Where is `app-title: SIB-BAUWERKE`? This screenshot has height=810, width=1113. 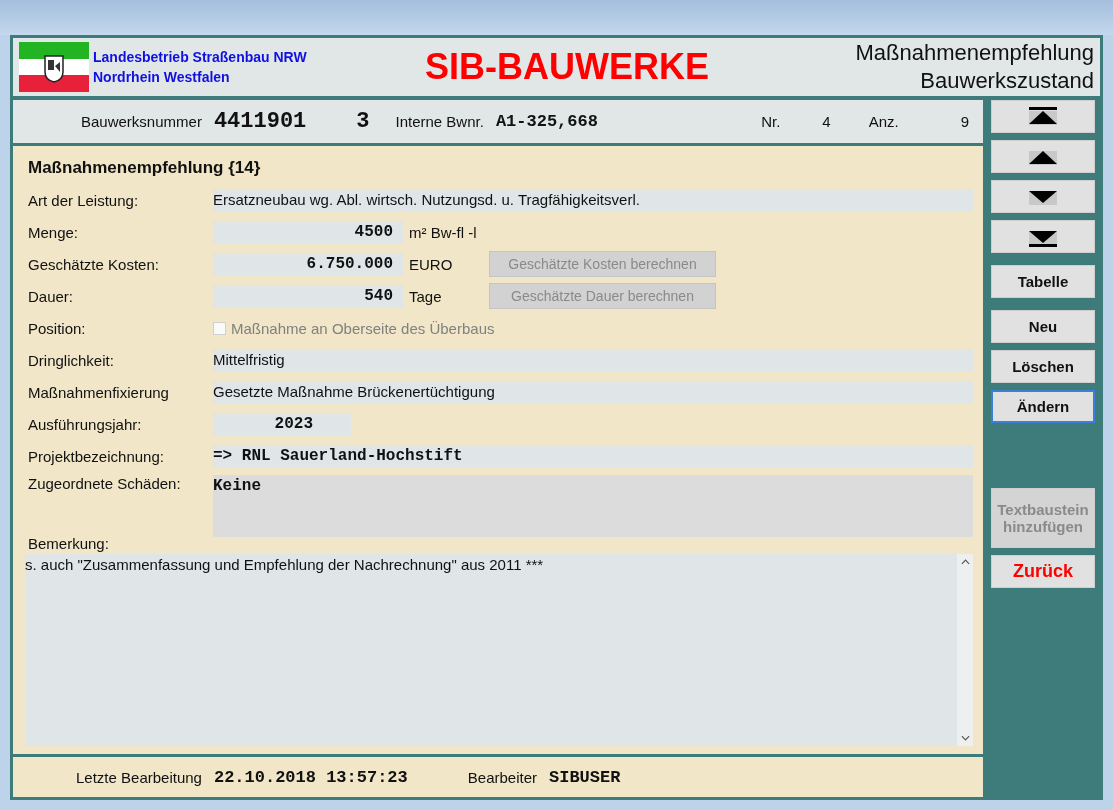 app-title: SIB-BAUWERKE is located at coordinates (567, 67).